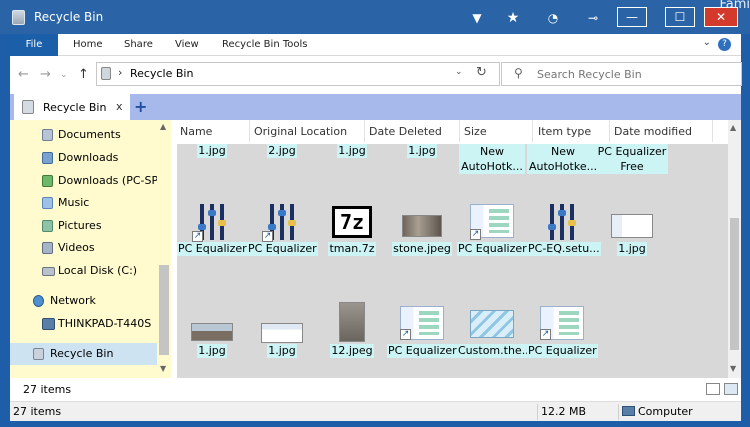 Image resolution: width=750 pixels, height=427 pixels. Describe the element at coordinates (492, 324) in the screenshot. I see `theme-icon` at that location.